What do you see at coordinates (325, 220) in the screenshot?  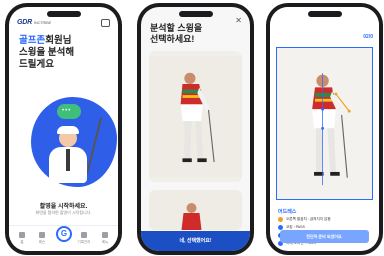 I see `check-item: 오른쪽 팔꿈치 : 굽혀지지 않음` at bounding box center [325, 220].